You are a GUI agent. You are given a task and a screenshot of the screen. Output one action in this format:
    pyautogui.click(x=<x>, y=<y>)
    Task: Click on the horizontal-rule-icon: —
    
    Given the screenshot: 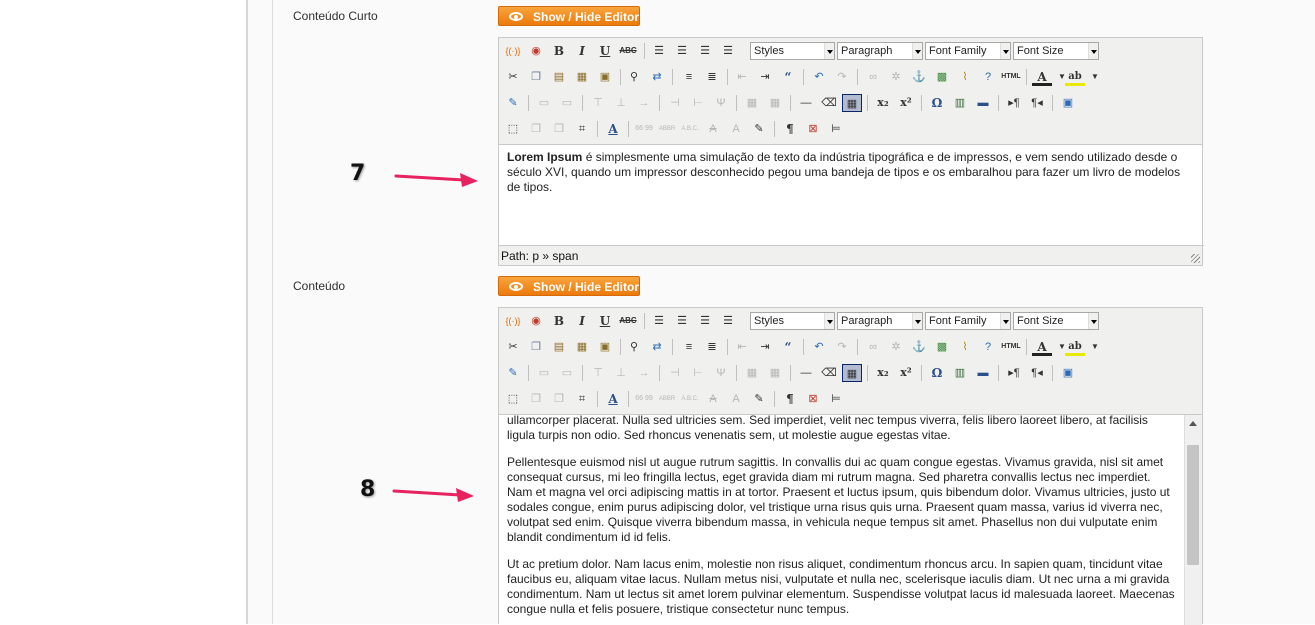 What is the action you would take?
    pyautogui.click(x=806, y=103)
    